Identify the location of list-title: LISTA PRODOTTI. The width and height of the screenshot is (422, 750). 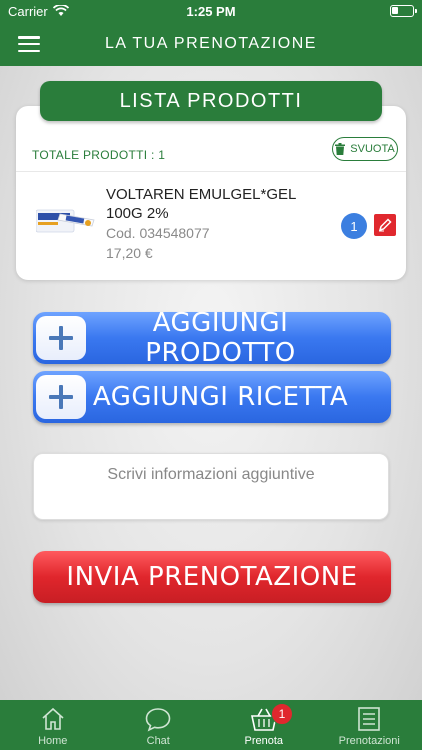
(211, 101).